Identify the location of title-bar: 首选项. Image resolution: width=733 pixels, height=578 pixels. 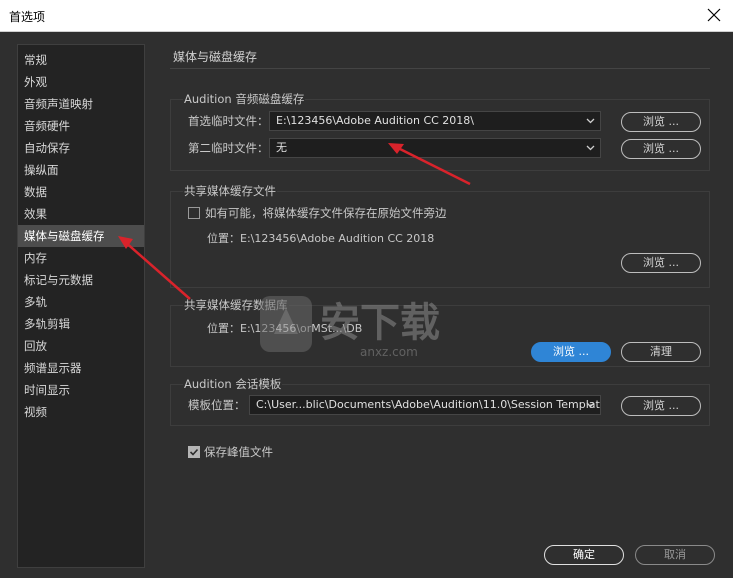
(366, 16).